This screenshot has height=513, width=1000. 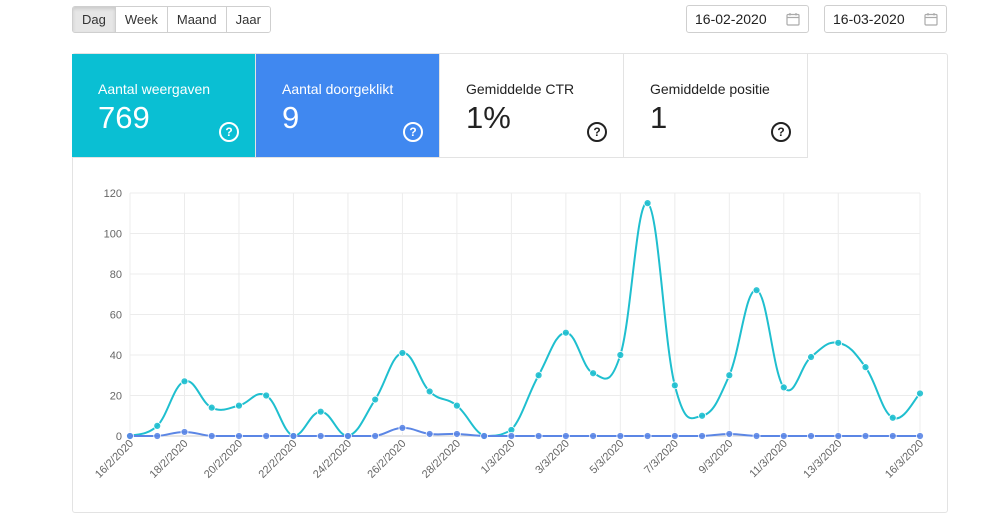 I want to click on date-to-value: 16-03-2020, so click(x=869, y=19).